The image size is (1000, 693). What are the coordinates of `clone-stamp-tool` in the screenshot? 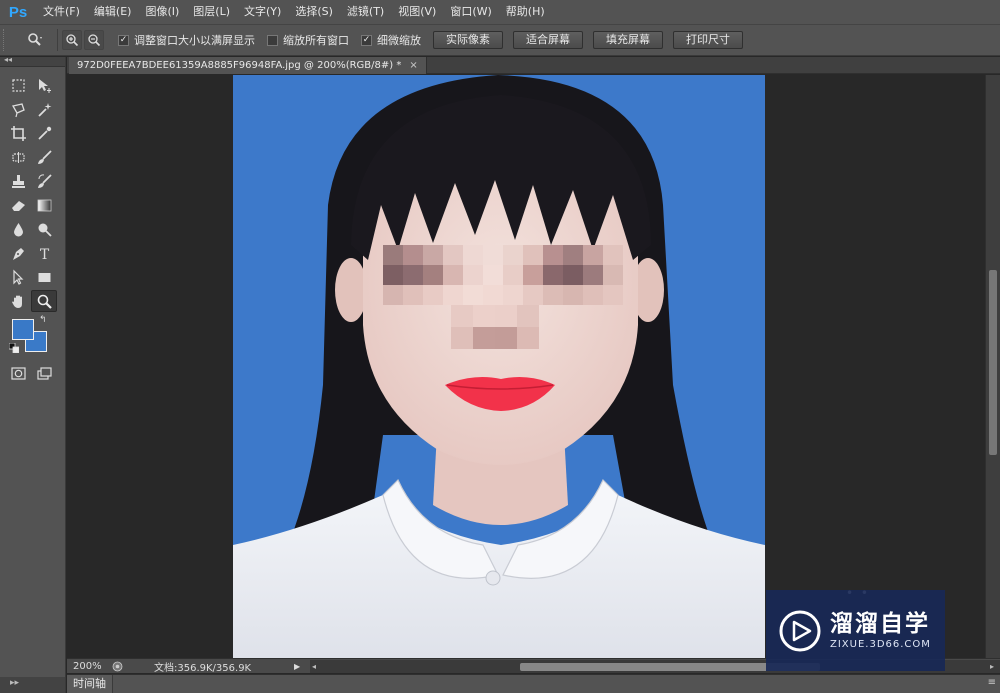 It's located at (18, 181).